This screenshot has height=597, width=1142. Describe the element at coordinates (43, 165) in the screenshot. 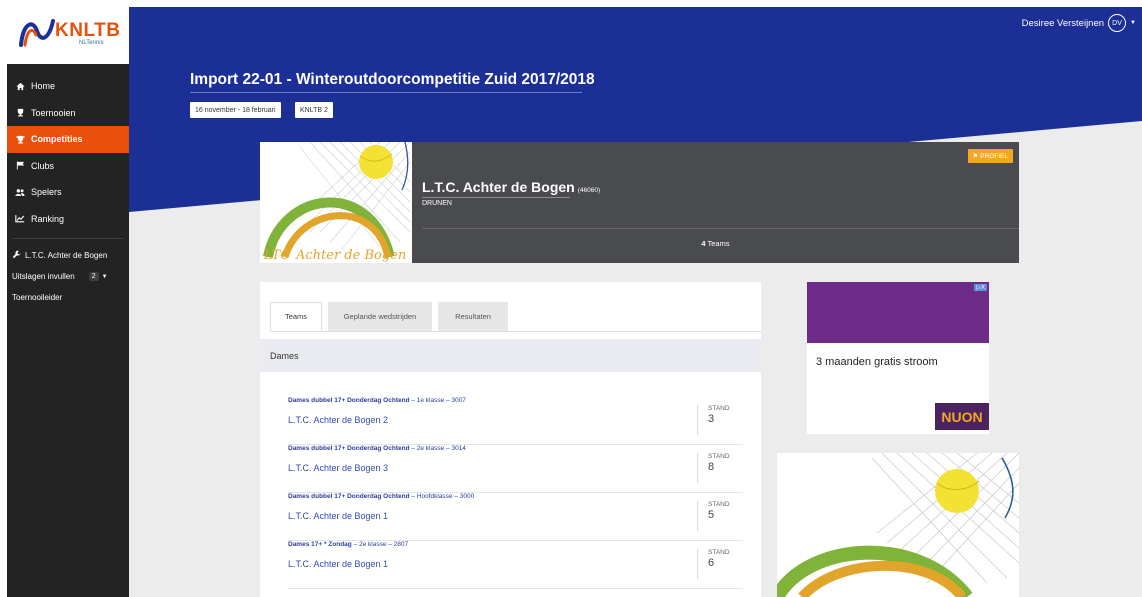

I see `sidebar-item-label: Clubs` at that location.